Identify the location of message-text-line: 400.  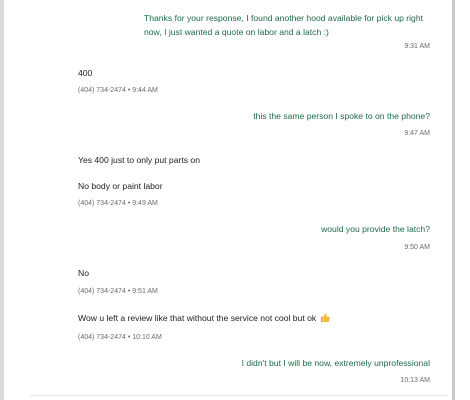
(85, 73).